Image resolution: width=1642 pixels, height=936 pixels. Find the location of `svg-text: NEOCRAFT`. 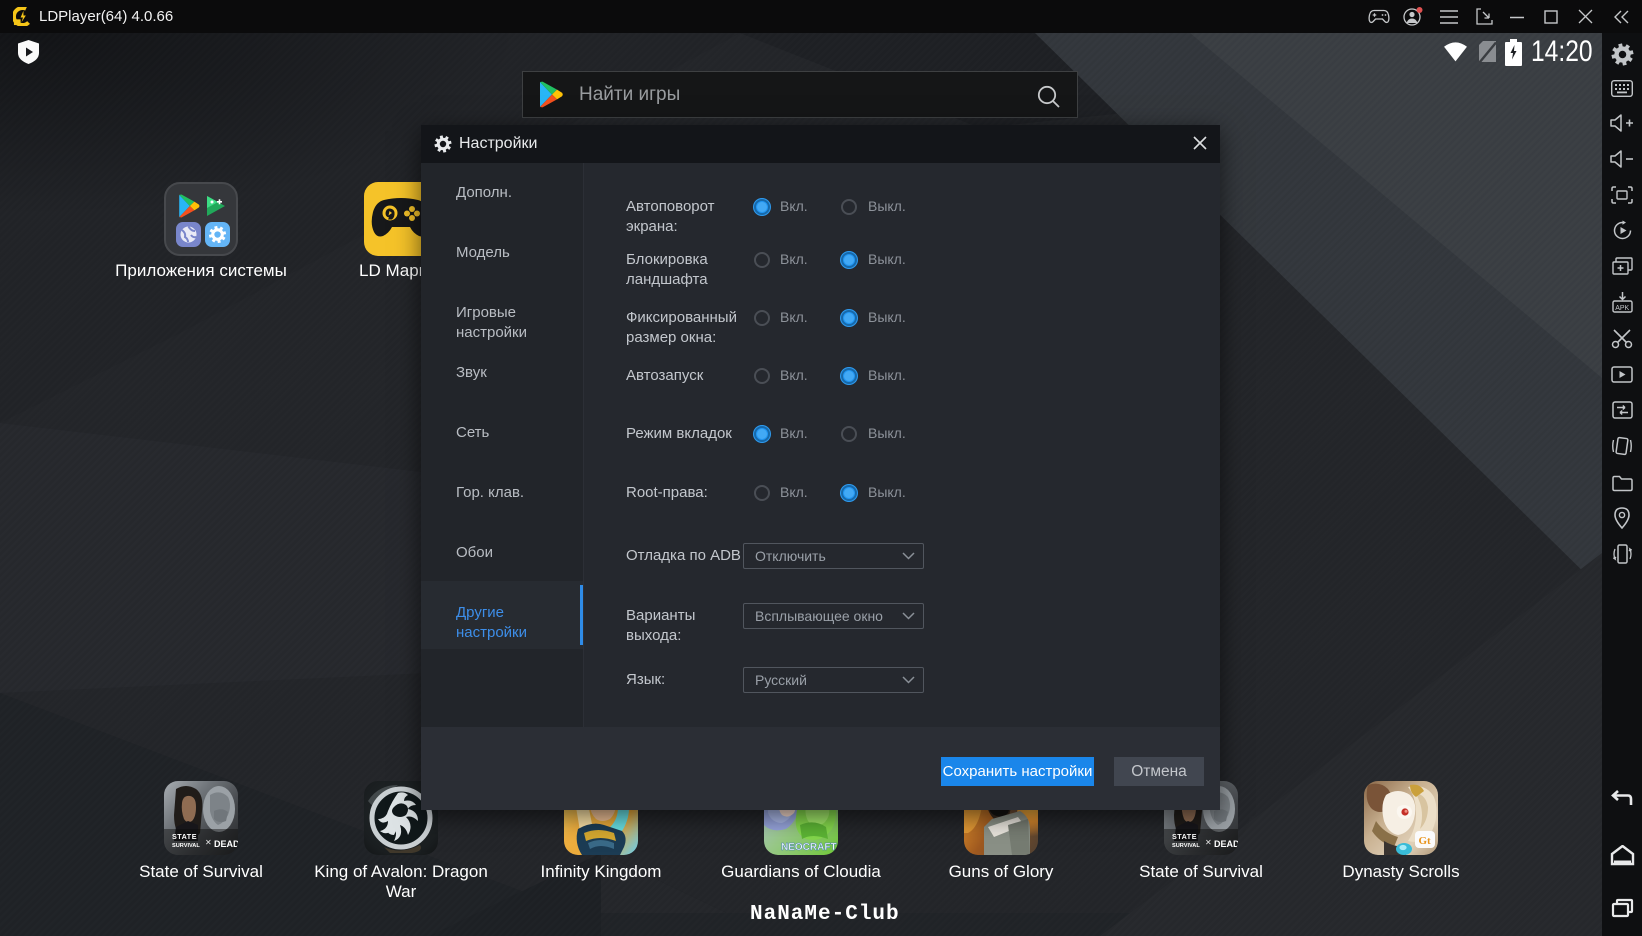

svg-text: NEOCRAFT is located at coordinates (809, 847).